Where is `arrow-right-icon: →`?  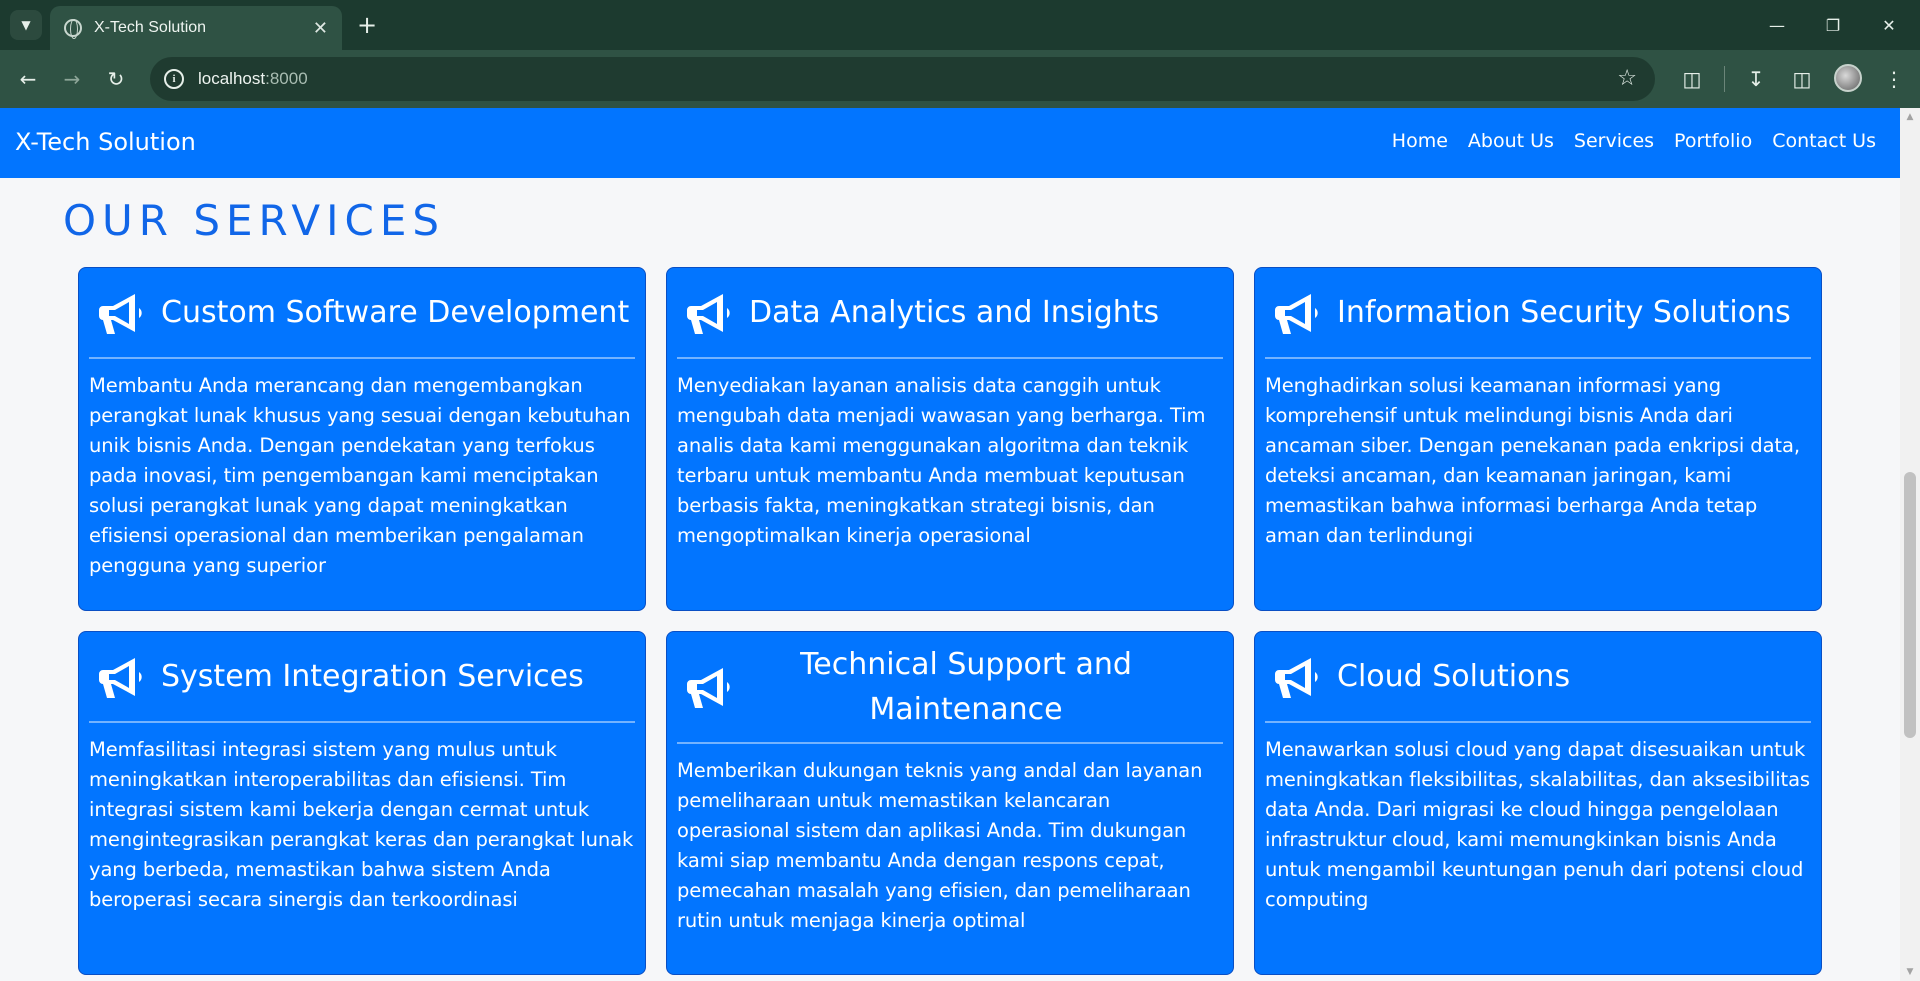
arrow-right-icon: → is located at coordinates (72, 79).